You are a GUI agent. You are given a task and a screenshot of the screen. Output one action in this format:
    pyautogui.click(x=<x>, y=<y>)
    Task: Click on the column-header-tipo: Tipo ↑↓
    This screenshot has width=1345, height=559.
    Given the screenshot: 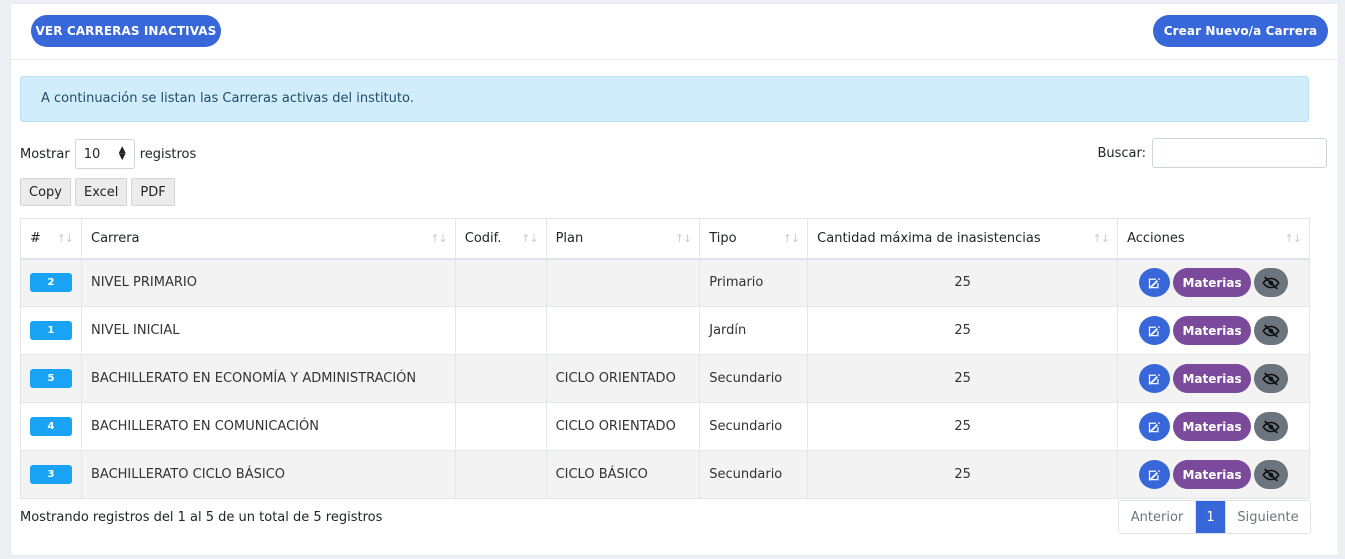 What is the action you would take?
    pyautogui.click(x=754, y=239)
    